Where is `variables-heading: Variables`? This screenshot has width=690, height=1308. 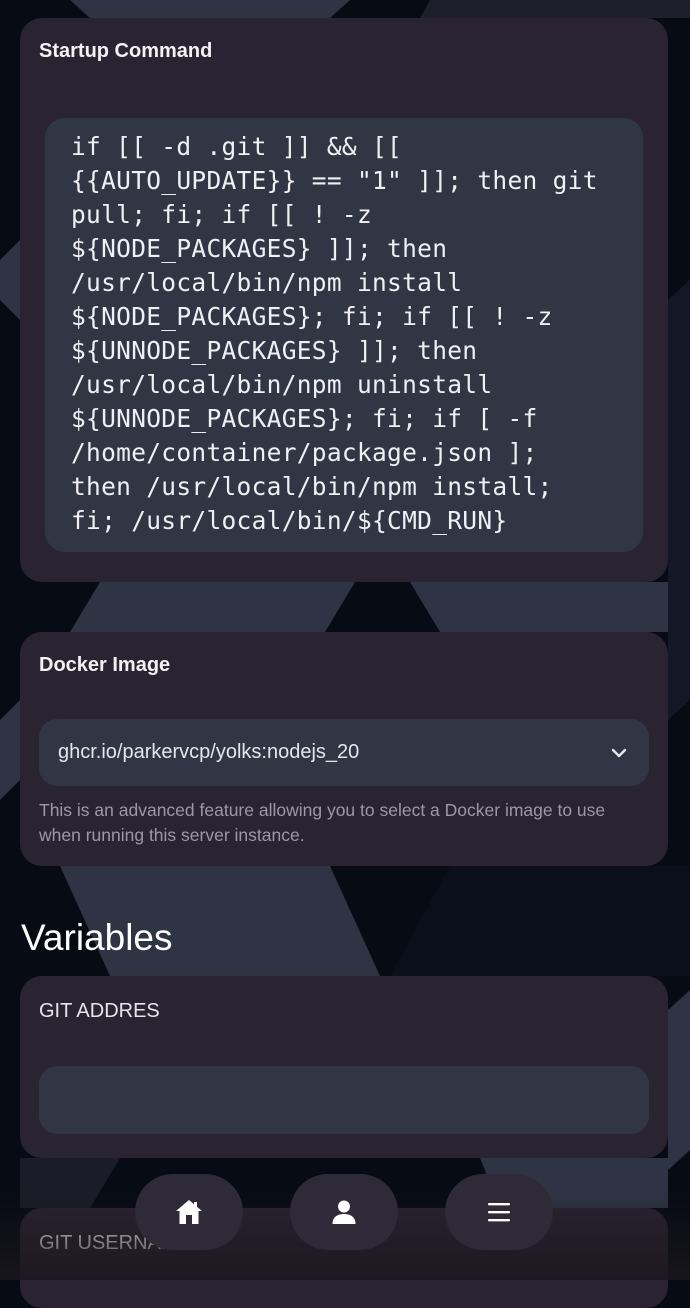
variables-heading: Variables is located at coordinates (97, 937).